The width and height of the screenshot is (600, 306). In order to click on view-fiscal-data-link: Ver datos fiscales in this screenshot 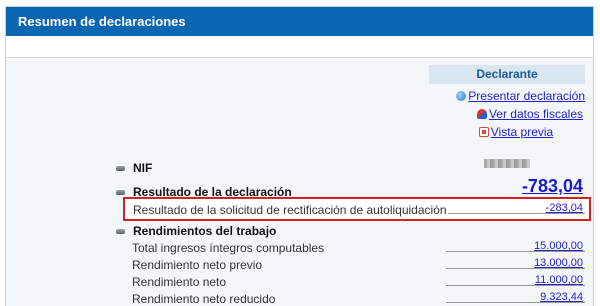, I will do `click(536, 114)`.